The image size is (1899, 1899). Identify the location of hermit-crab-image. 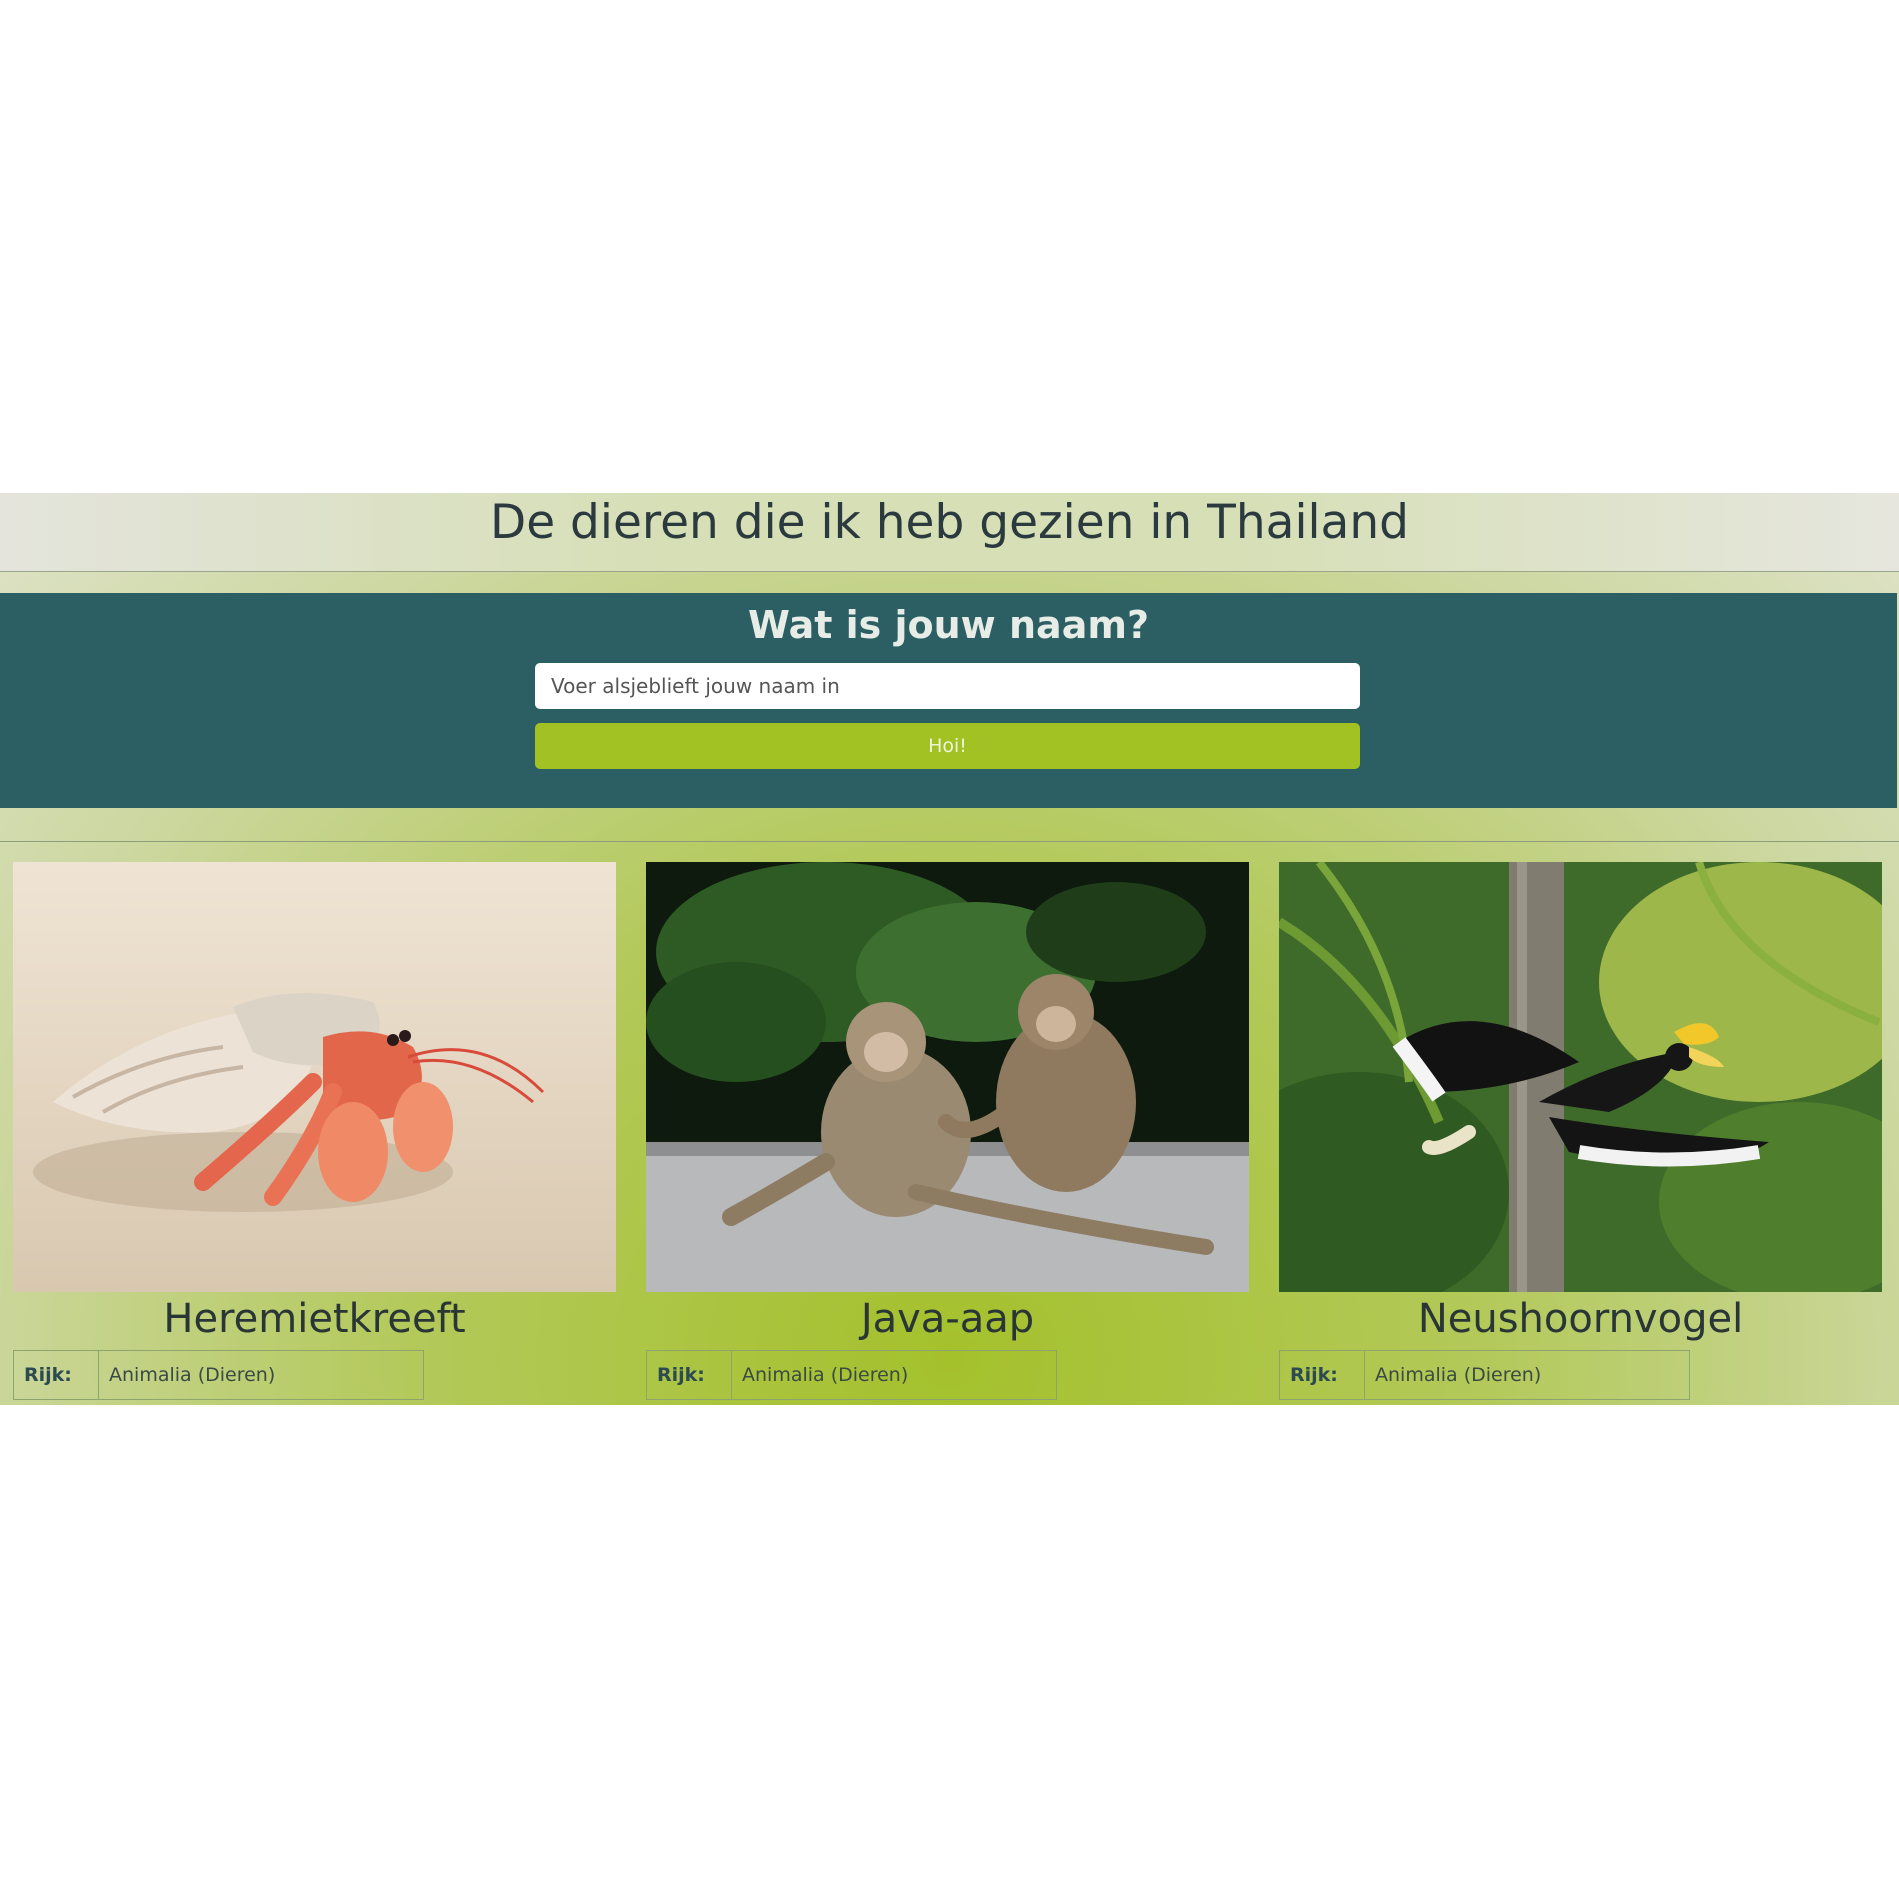
(314, 1077).